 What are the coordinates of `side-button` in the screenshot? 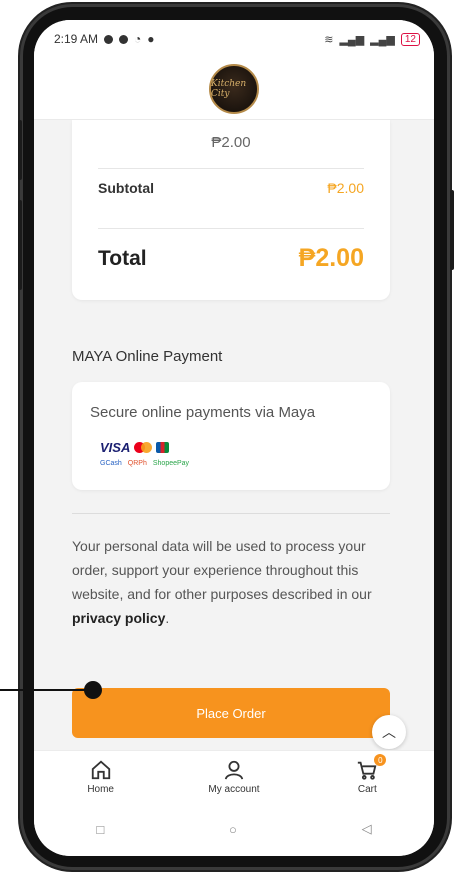 It's located at (452, 230).